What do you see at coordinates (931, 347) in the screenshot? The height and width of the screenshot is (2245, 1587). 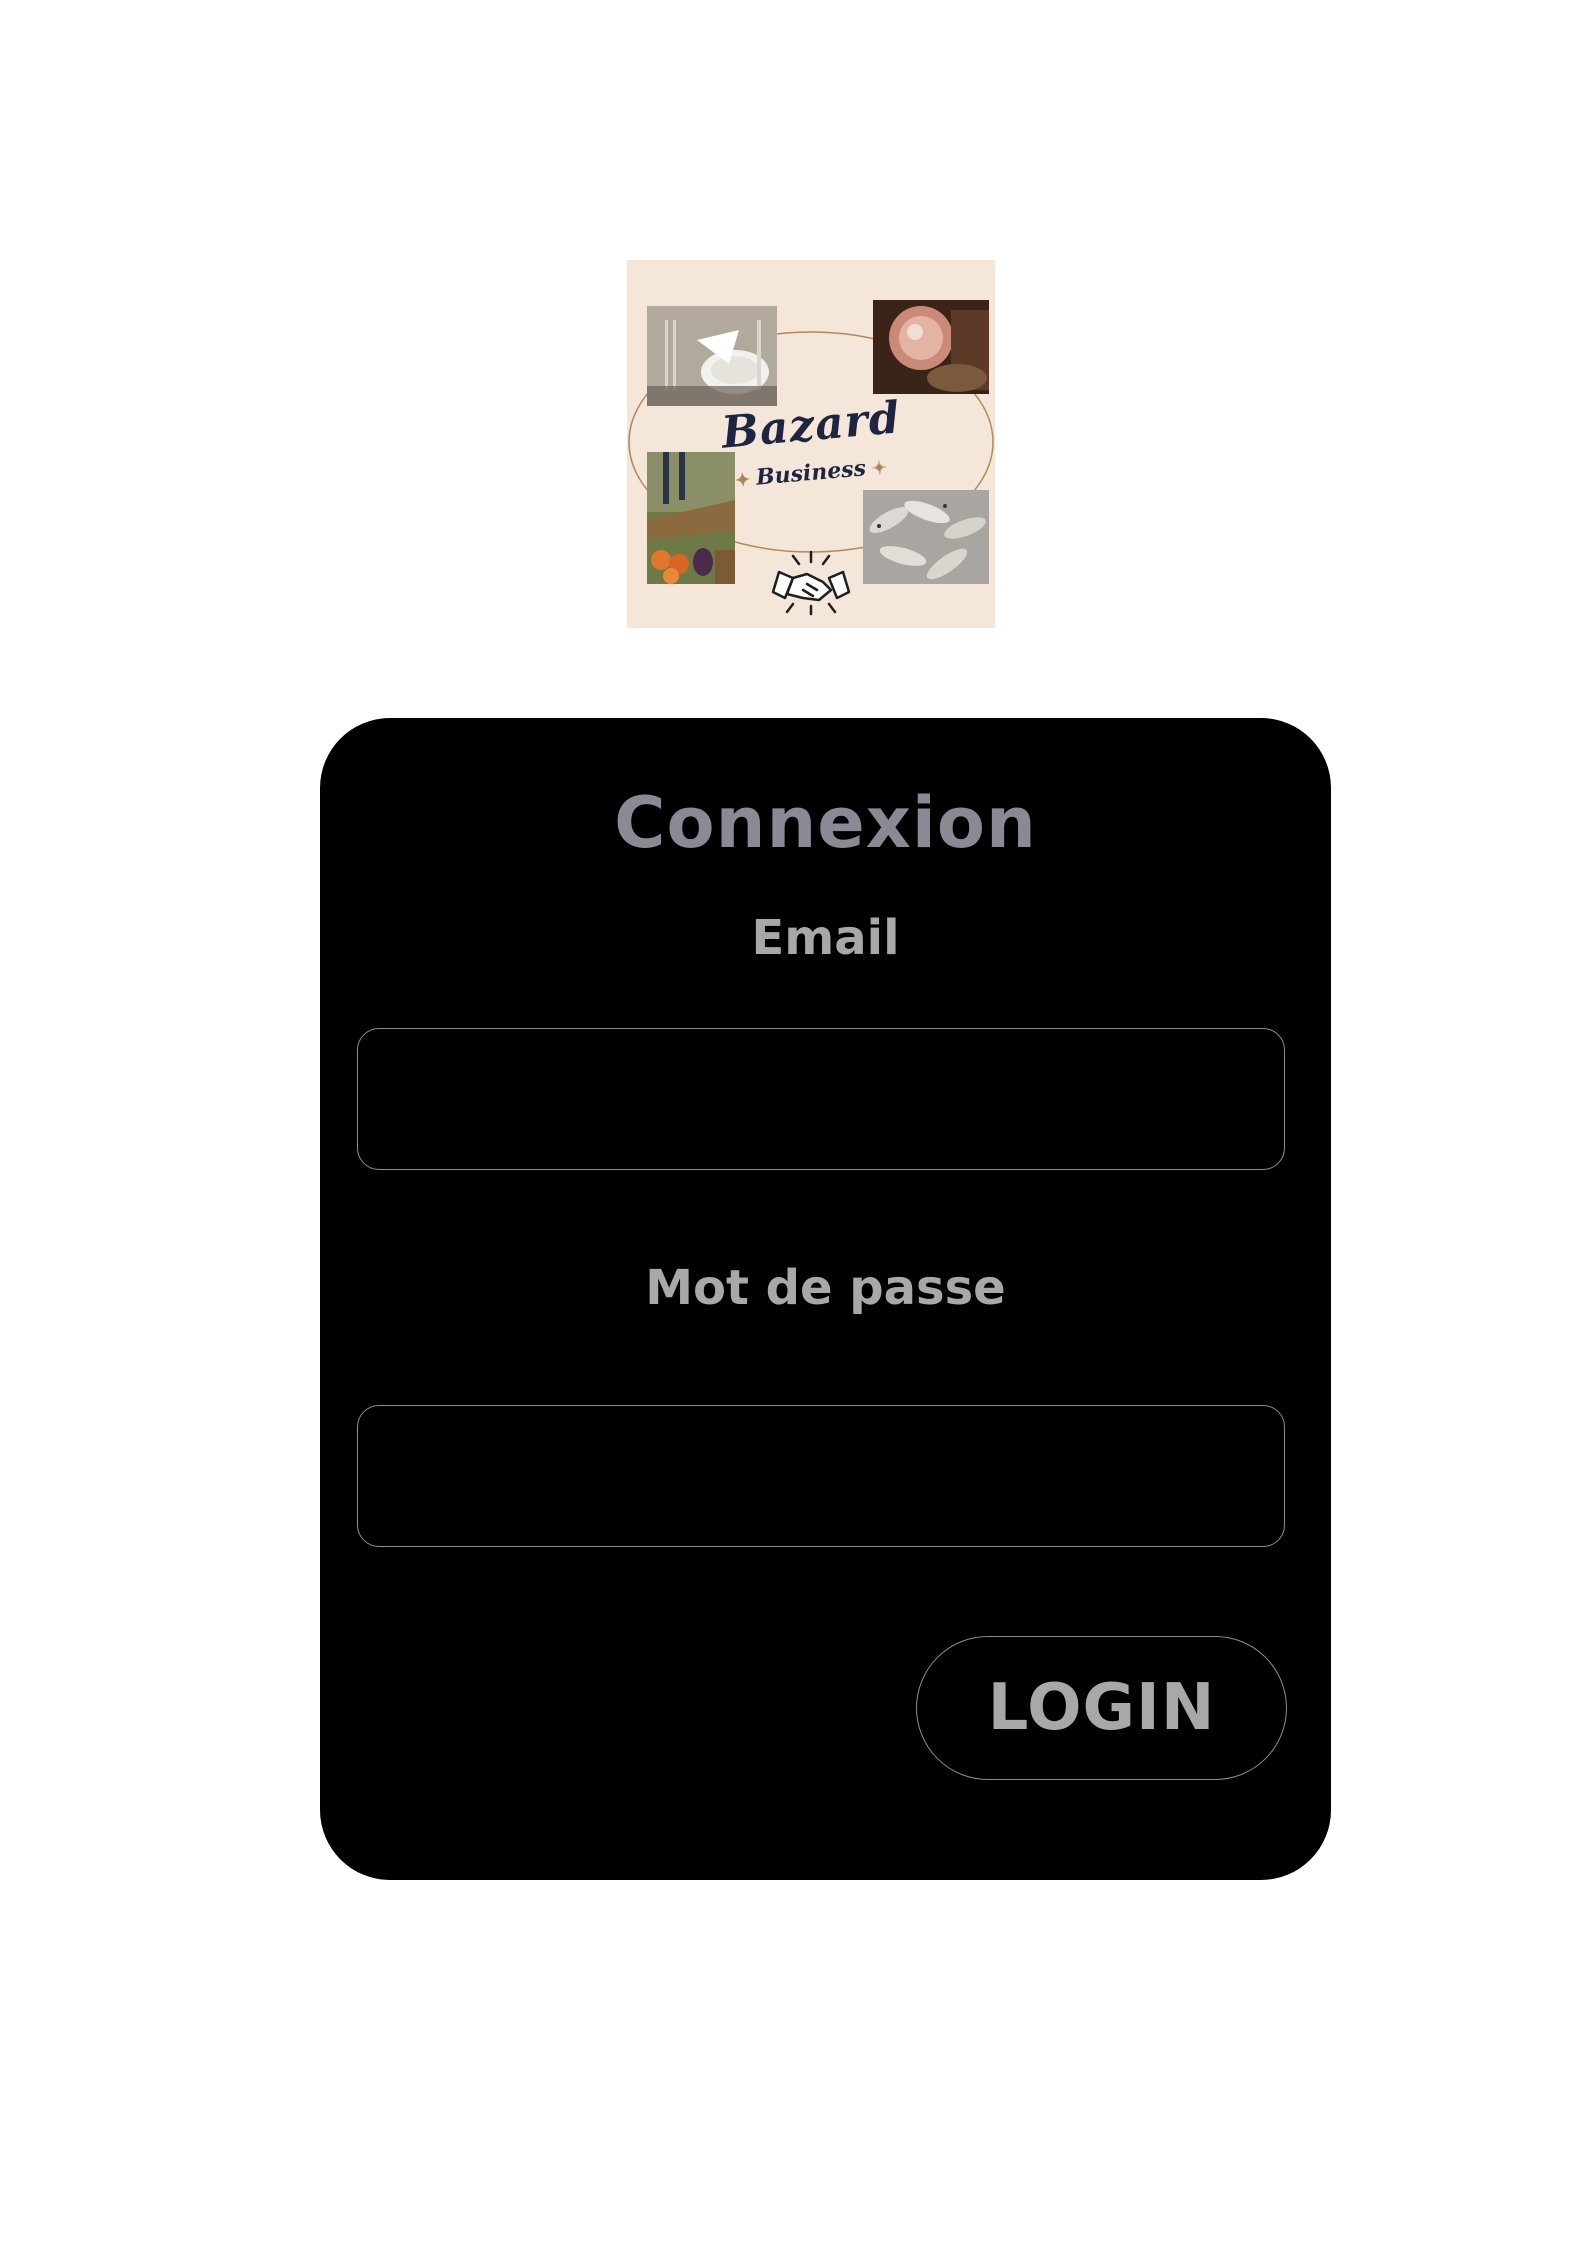 I see `photo-meat` at bounding box center [931, 347].